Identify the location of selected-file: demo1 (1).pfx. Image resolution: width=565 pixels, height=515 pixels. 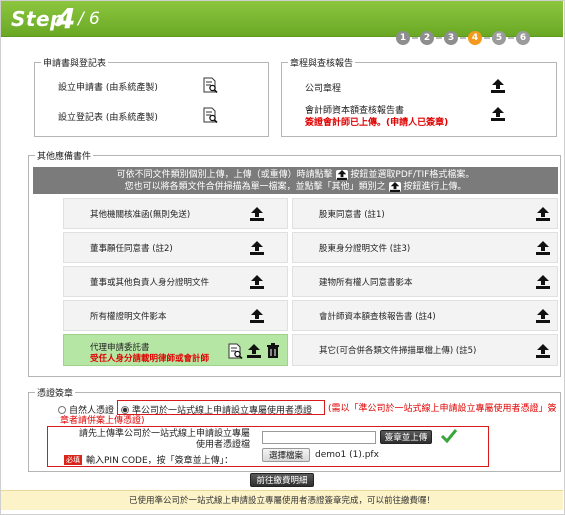
(347, 455).